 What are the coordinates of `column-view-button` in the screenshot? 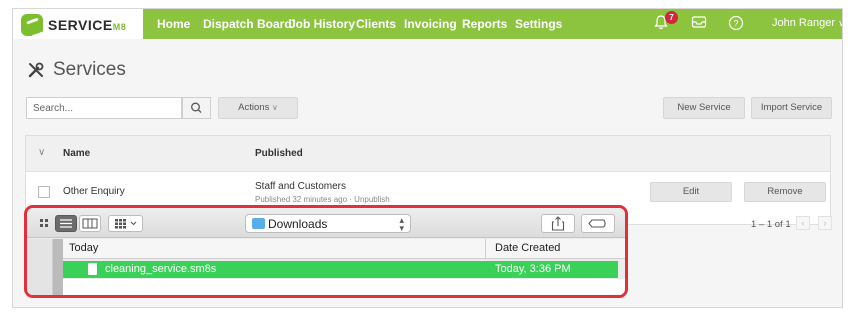 It's located at (90, 223).